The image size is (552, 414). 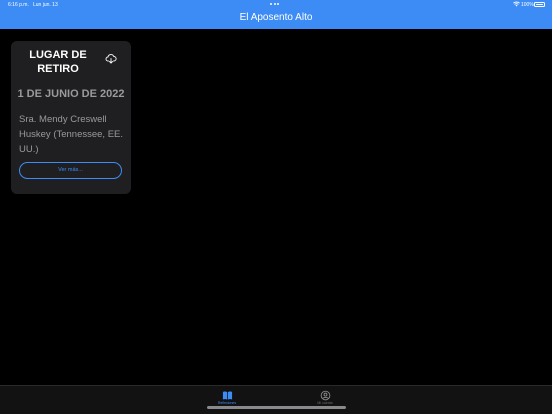 I want to click on multitasking-dots-icon, so click(x=276, y=4).